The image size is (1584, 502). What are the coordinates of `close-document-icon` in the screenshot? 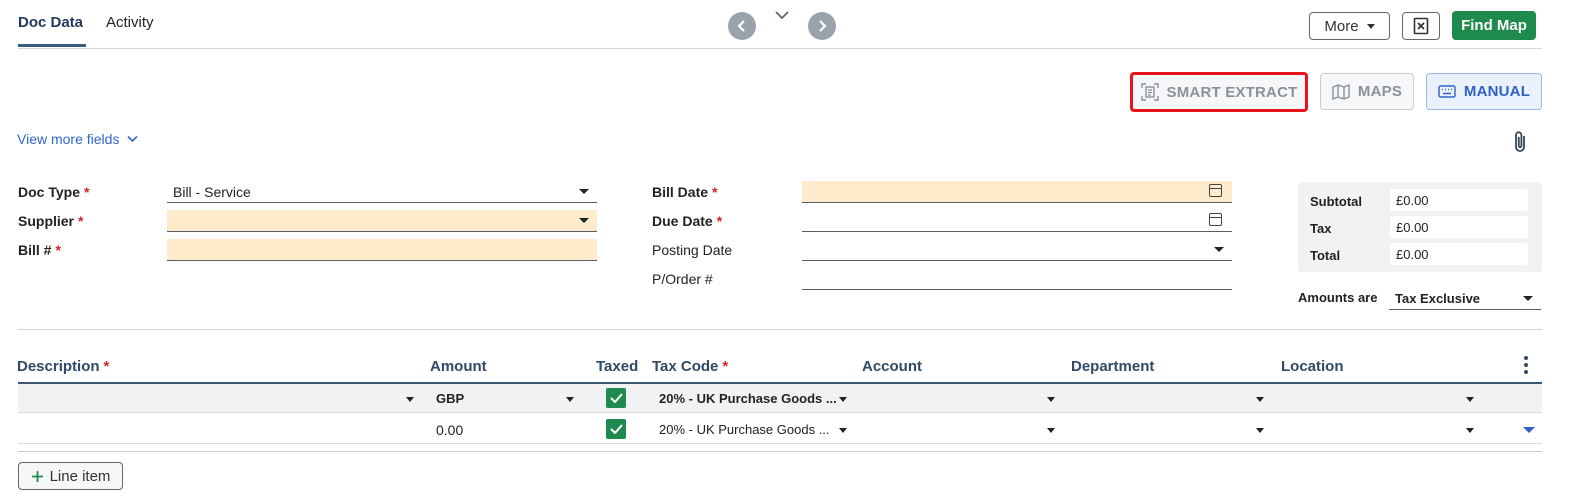 It's located at (1421, 26).